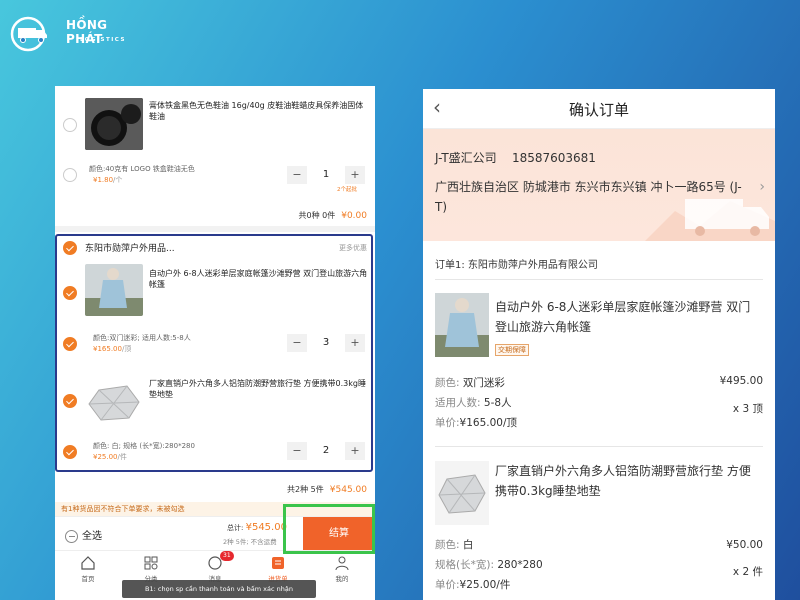 Image resolution: width=800 pixels, height=600 pixels. What do you see at coordinates (747, 572) in the screenshot?
I see `line-quantity: x 2 件` at bounding box center [747, 572].